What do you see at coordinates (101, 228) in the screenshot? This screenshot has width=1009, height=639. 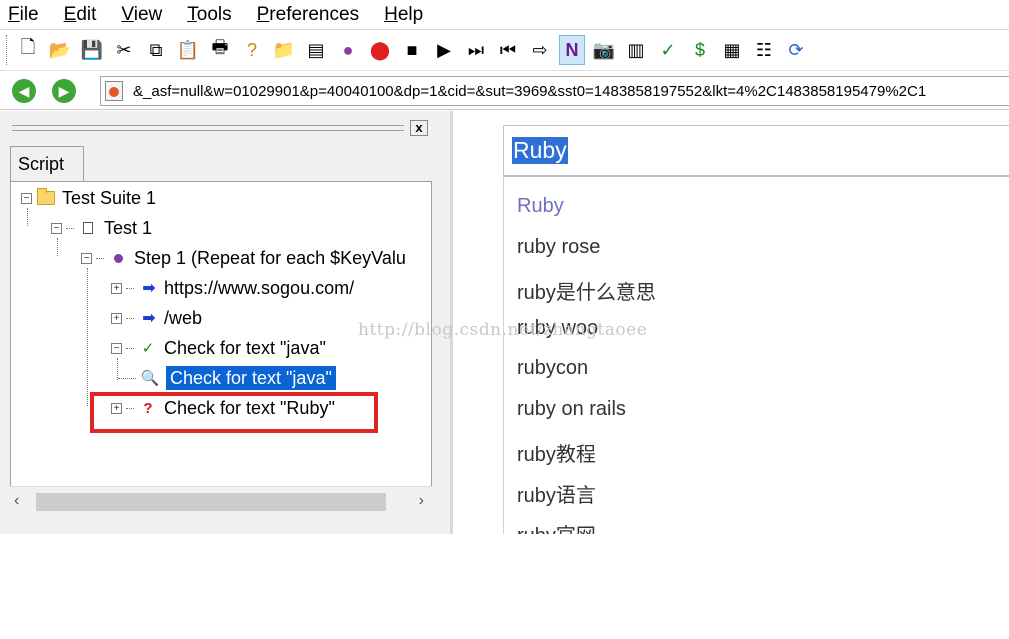 I see `tree-node-test: − Test 1` at bounding box center [101, 228].